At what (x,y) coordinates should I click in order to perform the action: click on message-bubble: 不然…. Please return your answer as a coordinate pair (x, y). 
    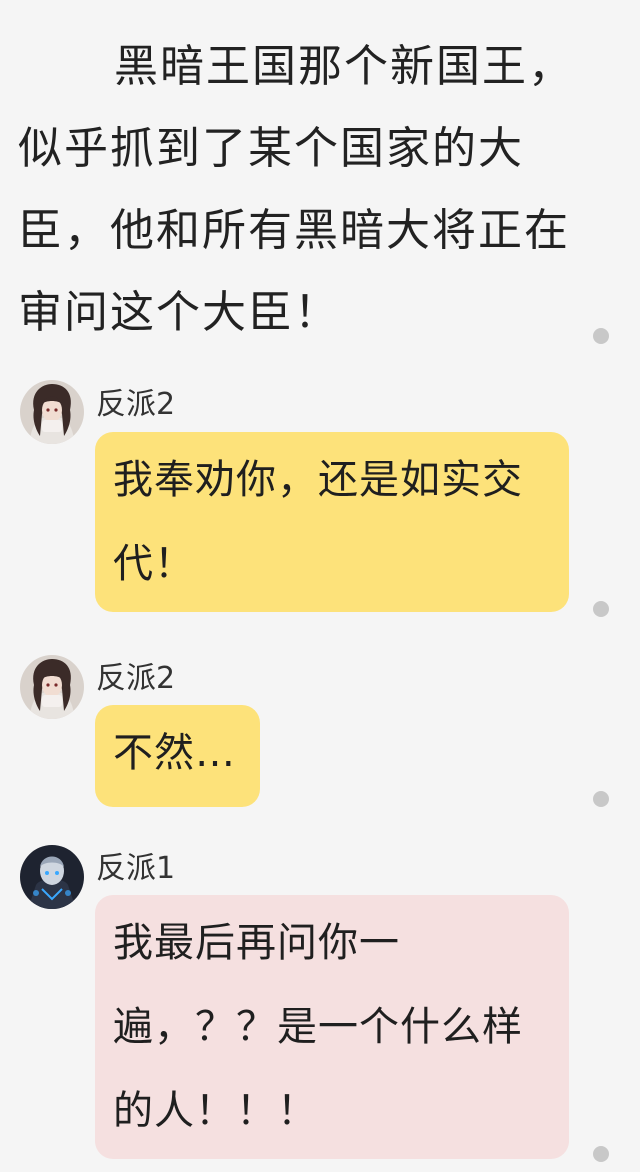
    Looking at the image, I should click on (177, 756).